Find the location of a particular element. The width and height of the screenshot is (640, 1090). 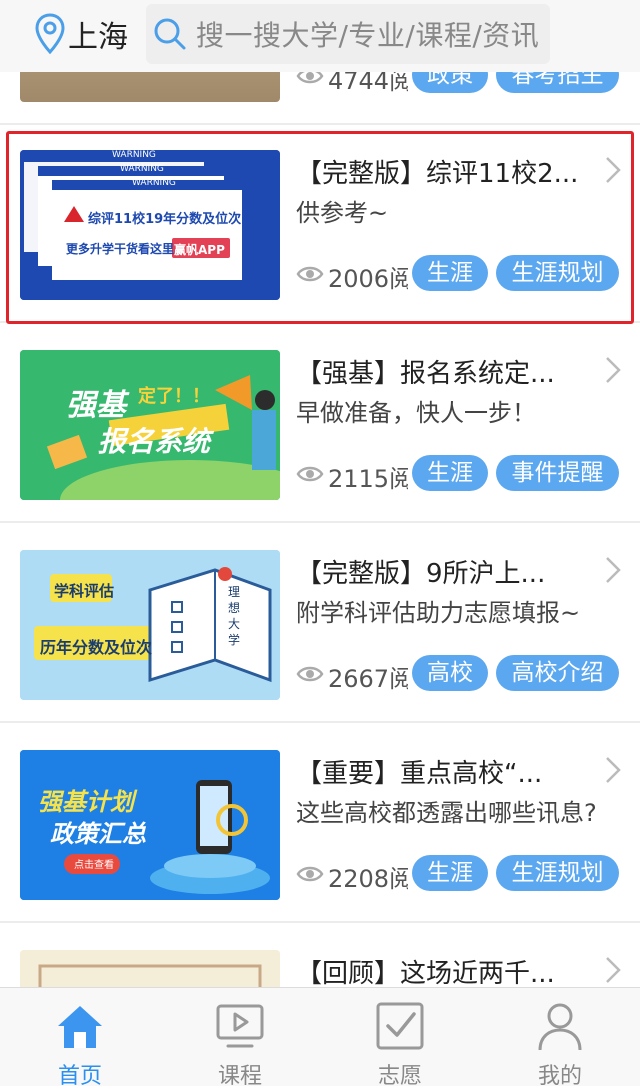

article-meta: 2667阅 高校 高校介绍 is located at coordinates (466, 674).